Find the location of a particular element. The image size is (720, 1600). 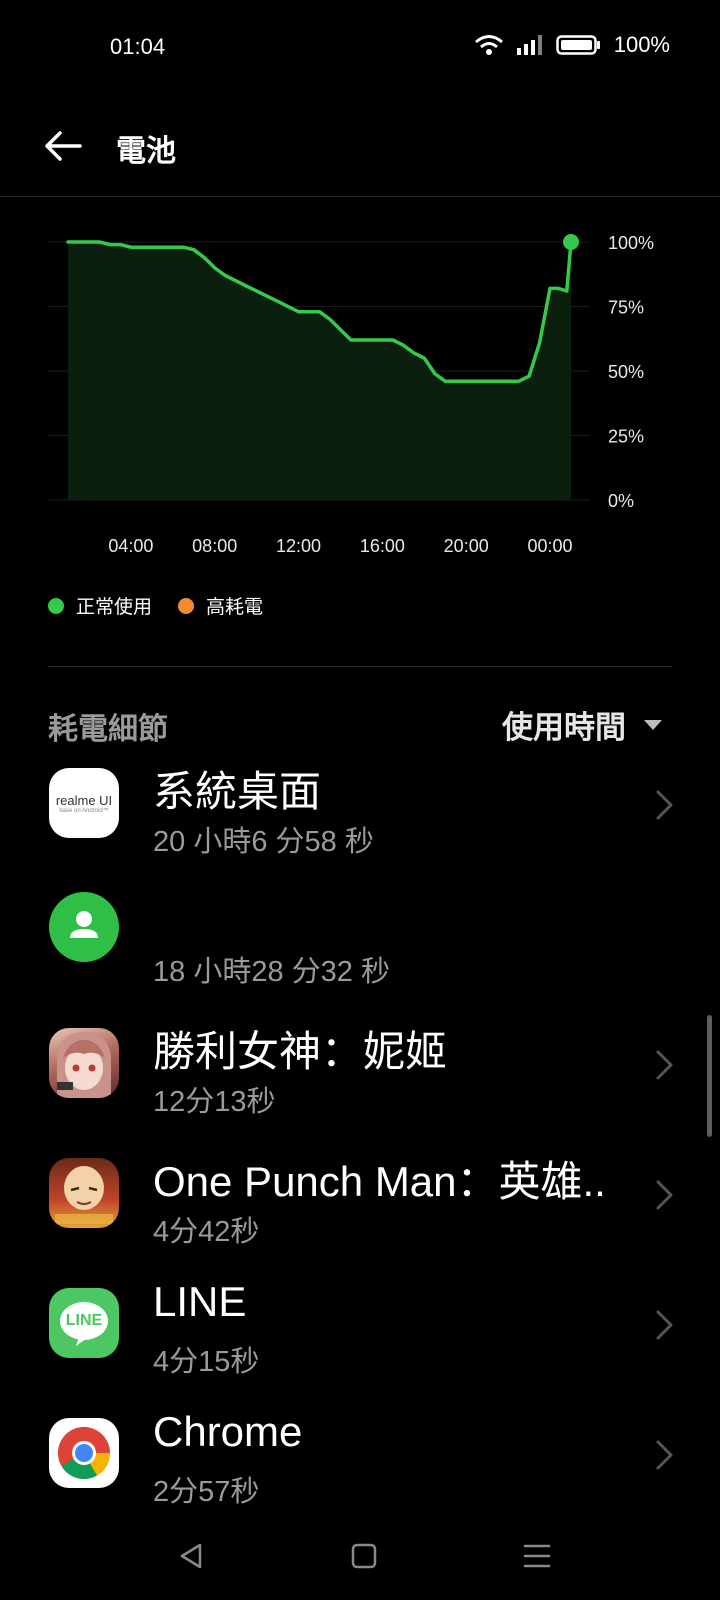

y-tick-label: 25% is located at coordinates (626, 437).